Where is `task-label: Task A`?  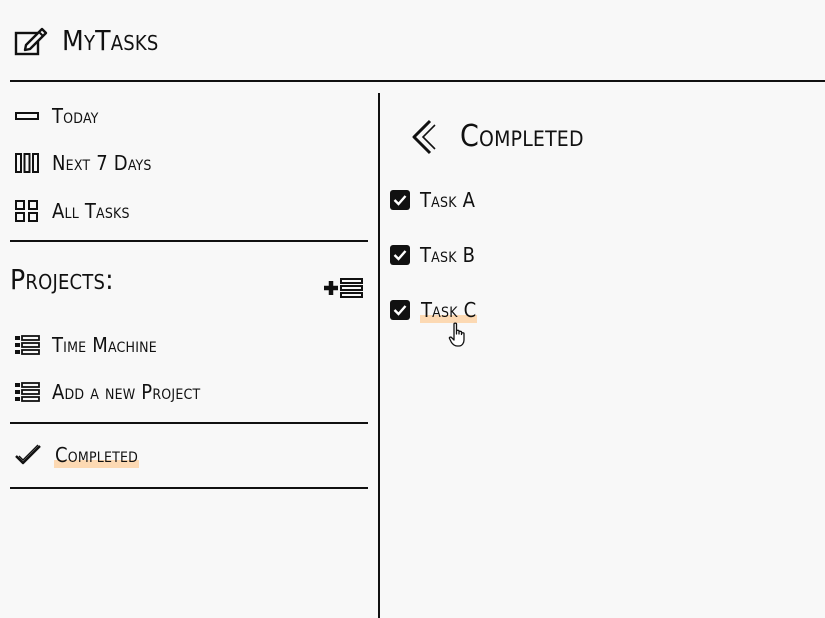
task-label: Task A is located at coordinates (448, 200).